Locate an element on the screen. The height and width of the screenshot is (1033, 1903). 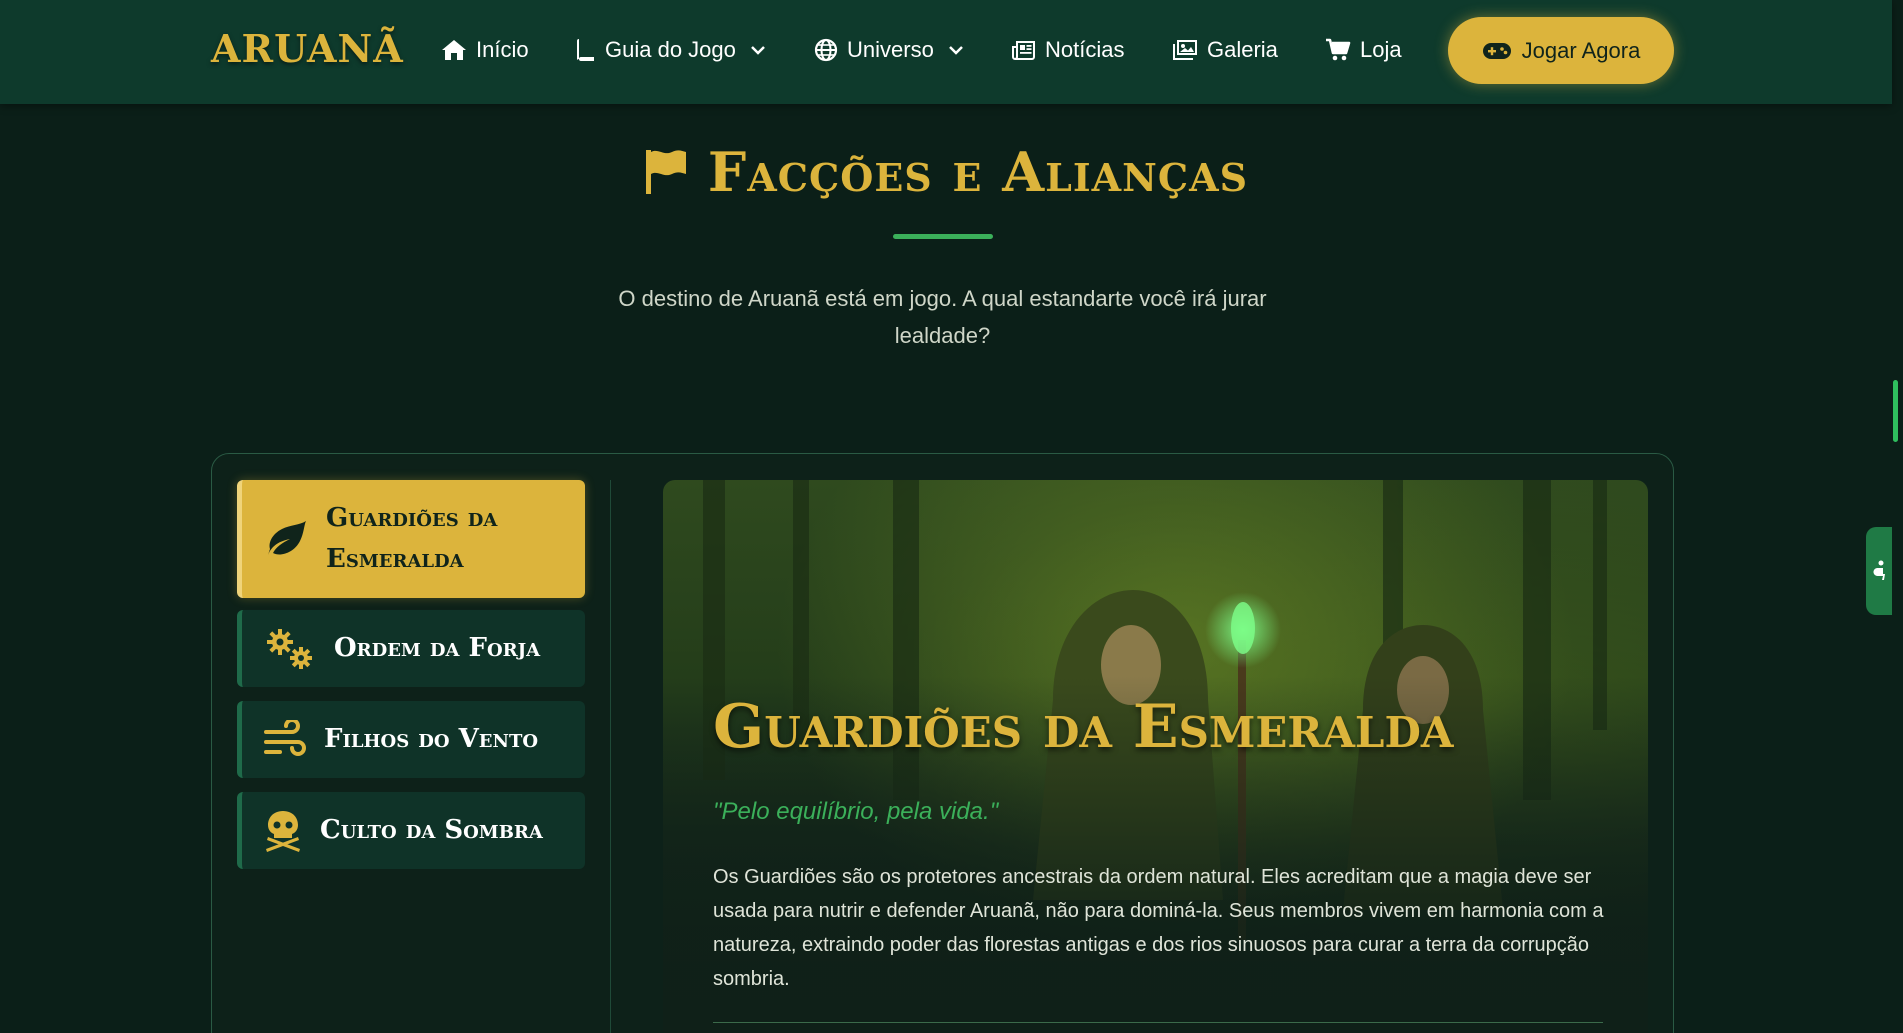
nav-item-guia-do-jogo: Guia do Jogo is located at coordinates (670, 50).